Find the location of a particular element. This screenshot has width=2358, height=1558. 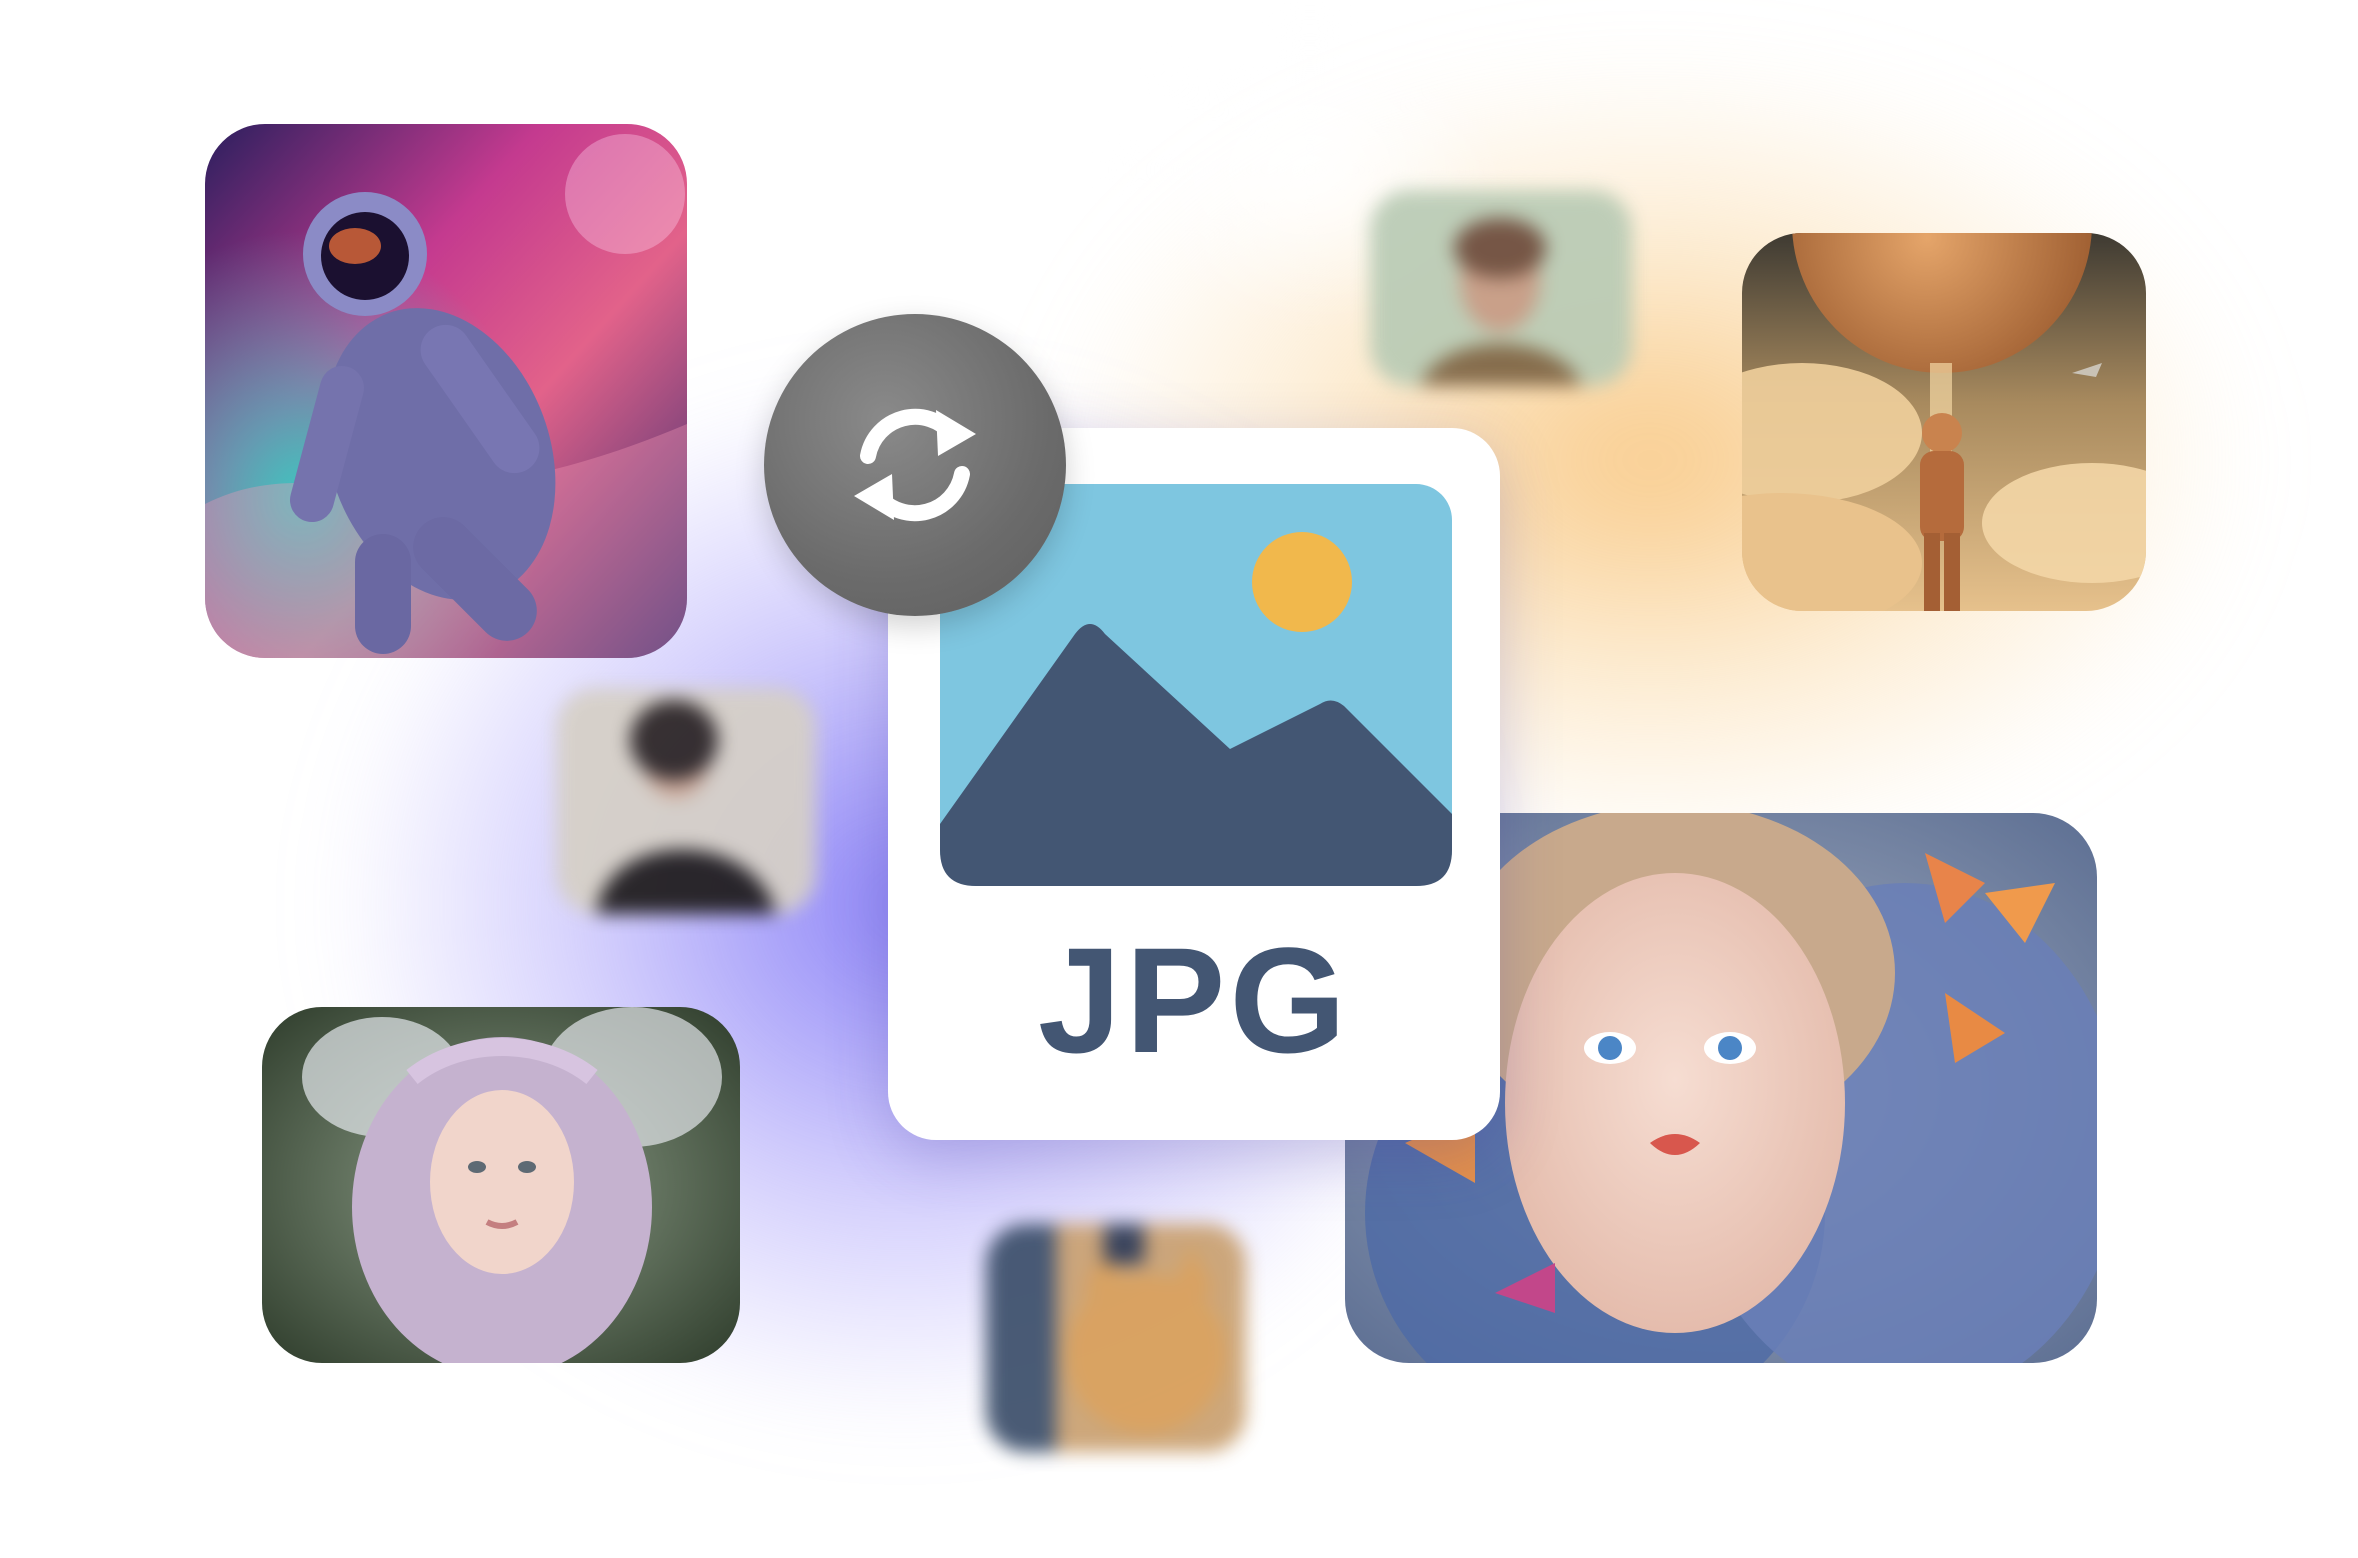

portrait-blurred-top-image is located at coordinates (1501, 288).